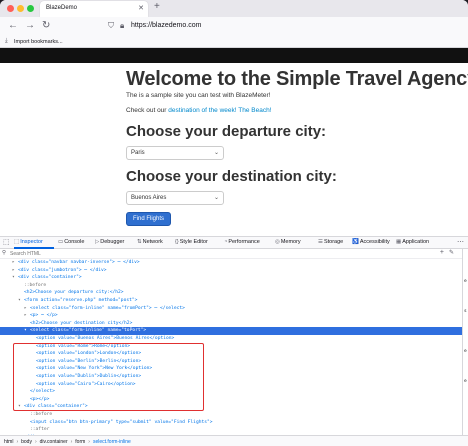  Describe the element at coordinates (355, 242) in the screenshot. I see `accessibility-icon: ♿` at that location.